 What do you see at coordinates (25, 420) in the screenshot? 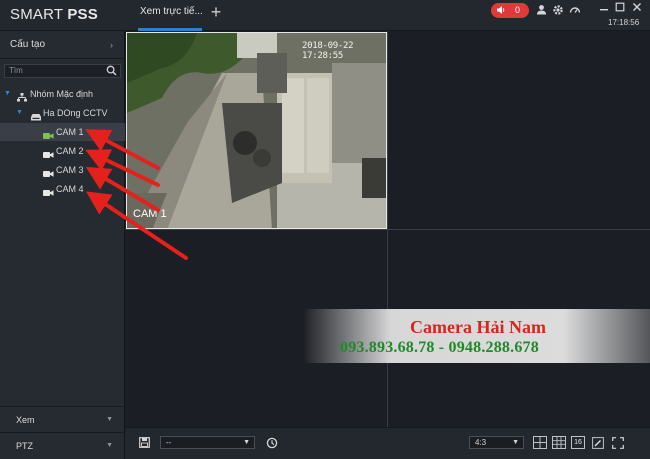
I see `section-label: Xem` at bounding box center [25, 420].